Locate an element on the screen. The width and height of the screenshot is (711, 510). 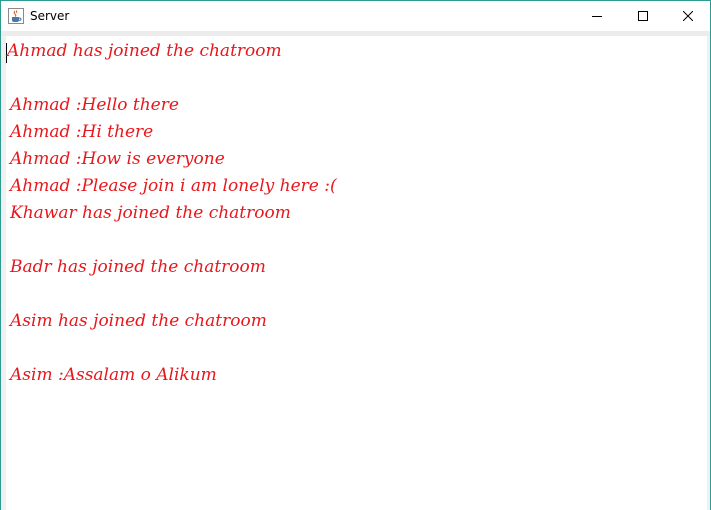
chat-line: Ahmad :Hi there is located at coordinates (82, 132).